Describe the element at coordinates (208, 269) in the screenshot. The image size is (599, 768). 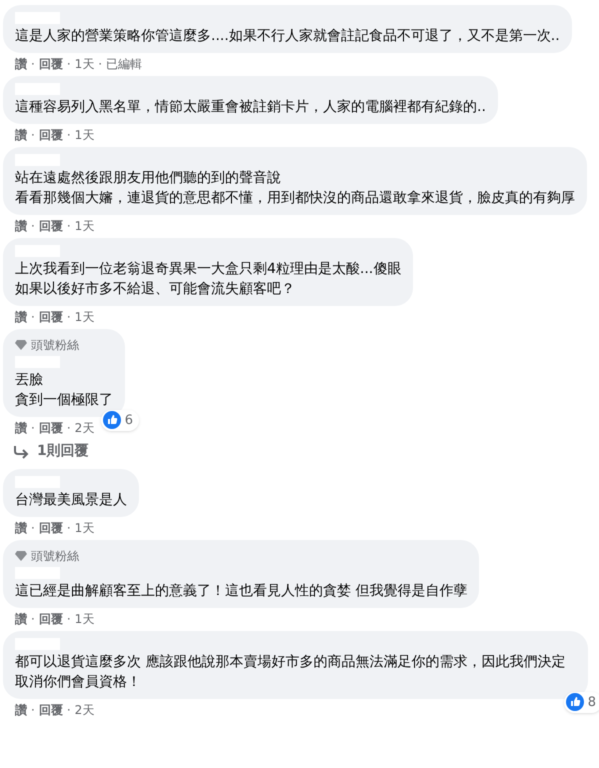
I see `comment-text: 上次我看到一位老翁退奇異果一大盒只剩4粒理由是太酸...傻眼` at that location.